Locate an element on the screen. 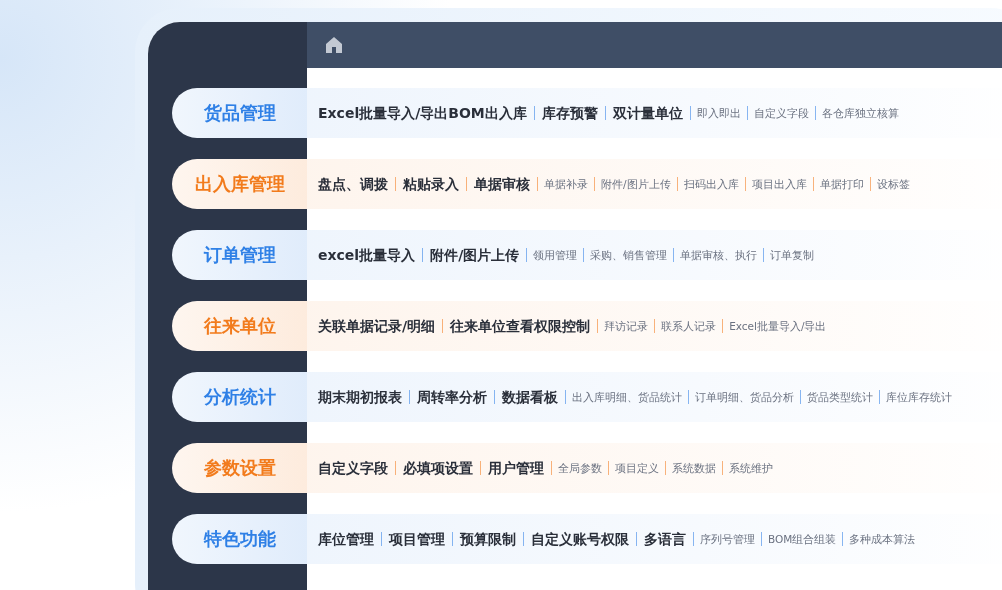  feature-text: 订单明细、货品分析 is located at coordinates (744, 397).